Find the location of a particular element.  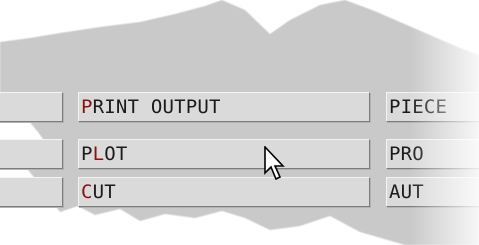

cut-button: CUT is located at coordinates (224, 192).